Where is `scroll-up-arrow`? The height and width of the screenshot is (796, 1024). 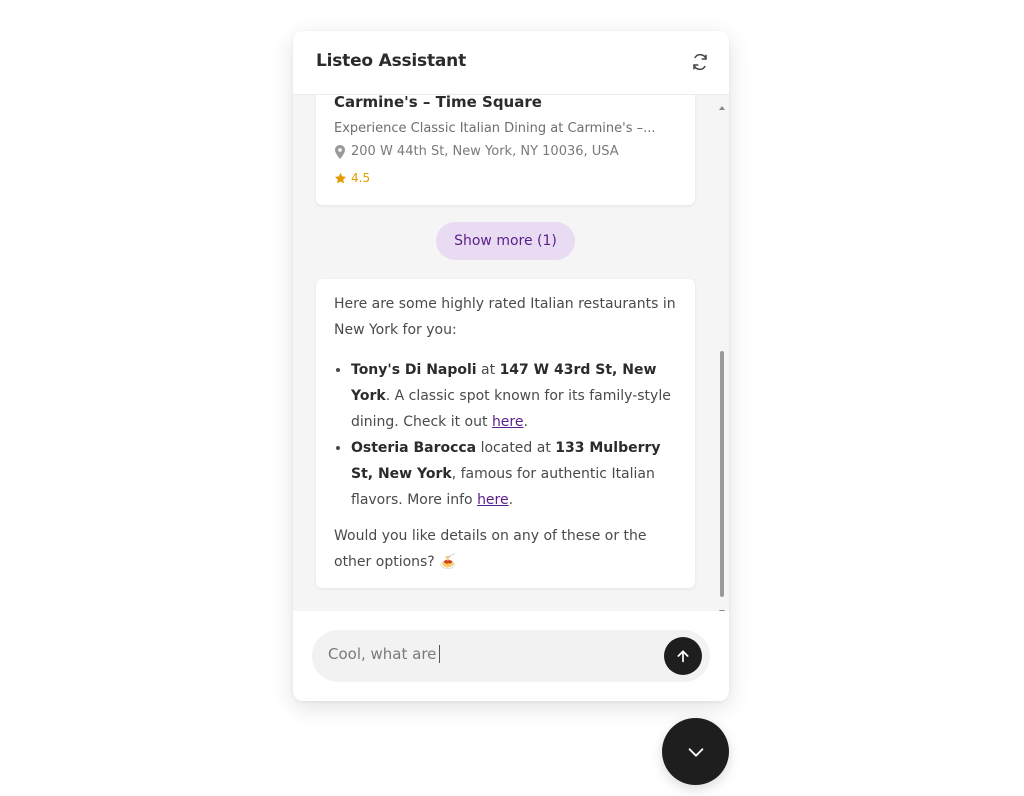 scroll-up-arrow is located at coordinates (722, 103).